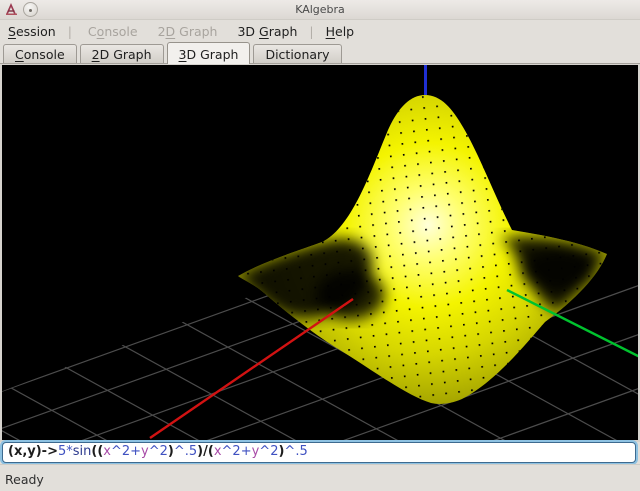  What do you see at coordinates (32, 31) in the screenshot?
I see `menu-session: Session` at bounding box center [32, 31].